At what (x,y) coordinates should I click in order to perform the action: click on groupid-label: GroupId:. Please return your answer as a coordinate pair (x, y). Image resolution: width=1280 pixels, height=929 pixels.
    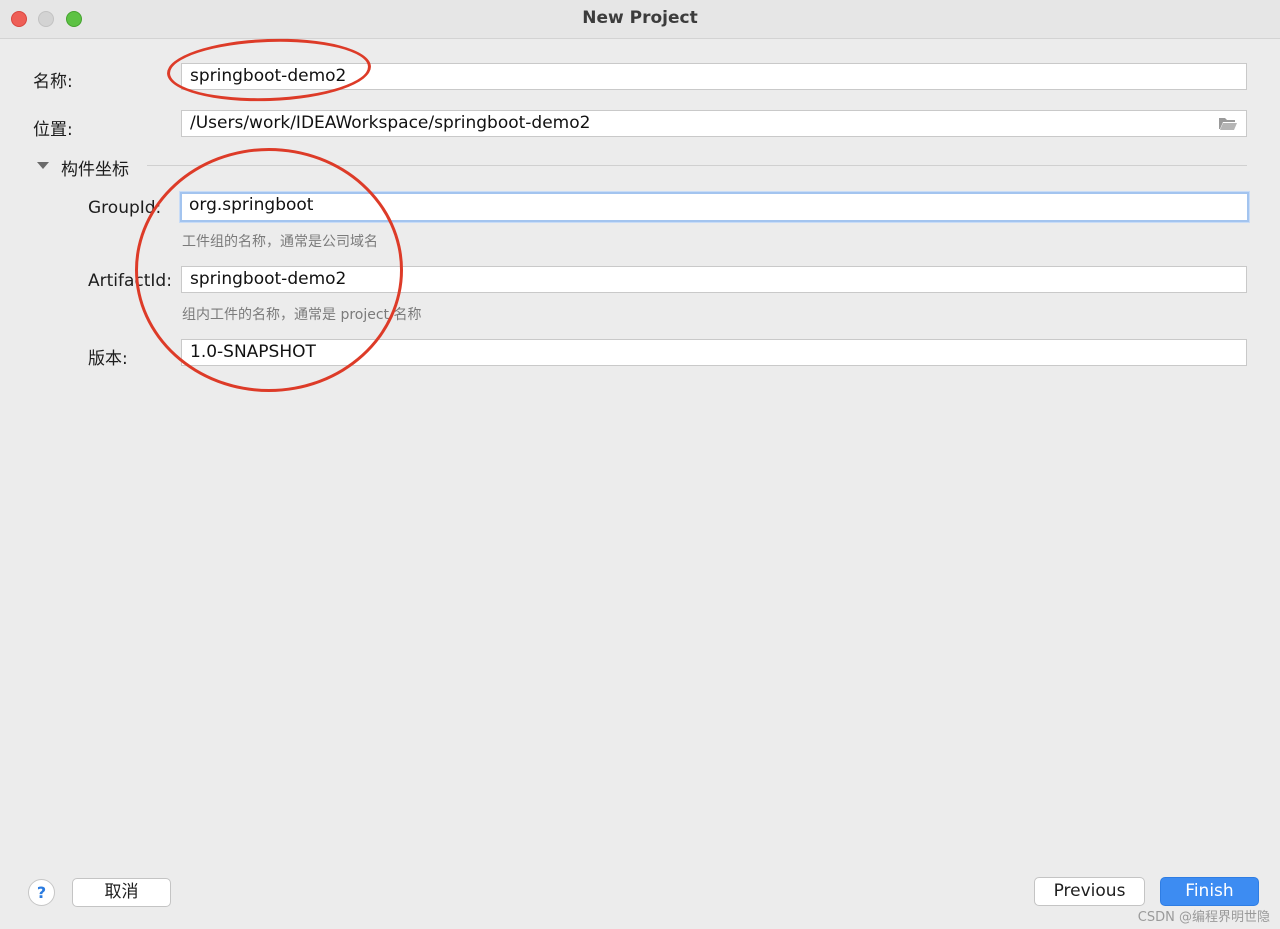
    Looking at the image, I should click on (125, 208).